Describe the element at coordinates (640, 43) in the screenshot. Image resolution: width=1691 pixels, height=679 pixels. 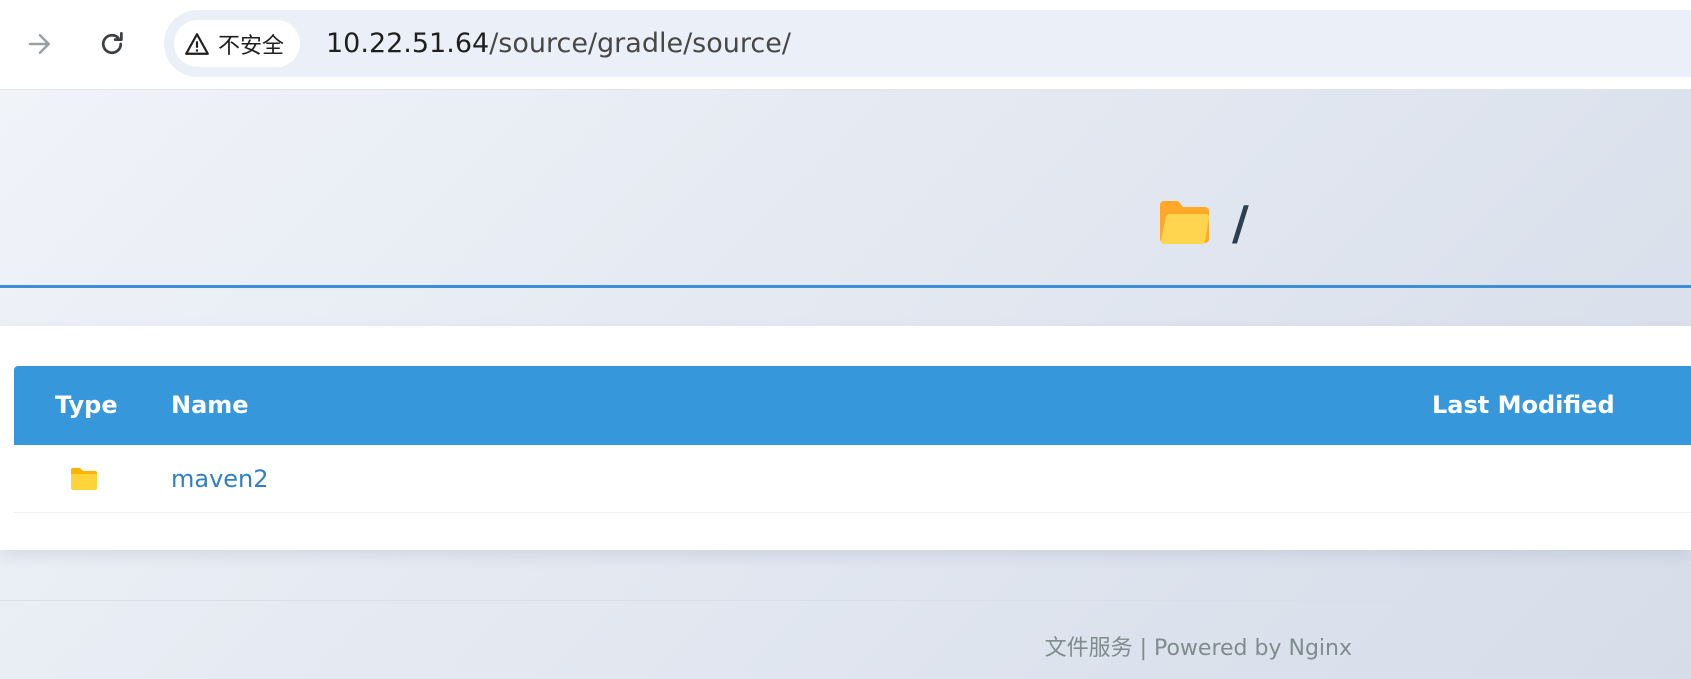
I see `url-path: /source/gradle/source/` at that location.